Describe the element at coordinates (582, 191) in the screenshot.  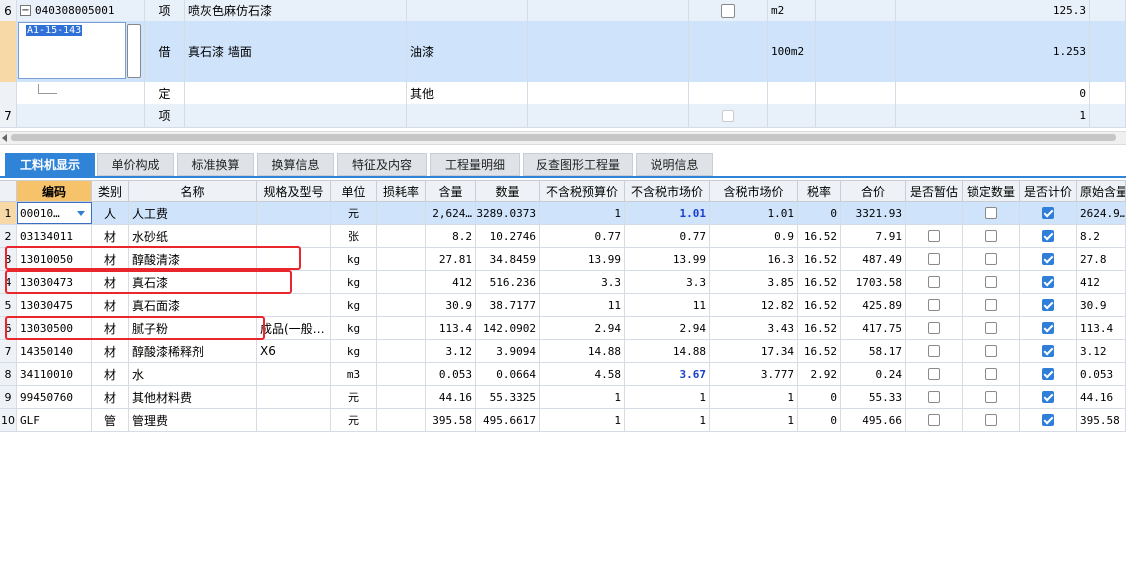
I see `col-budget-price: 不含税预算价` at that location.